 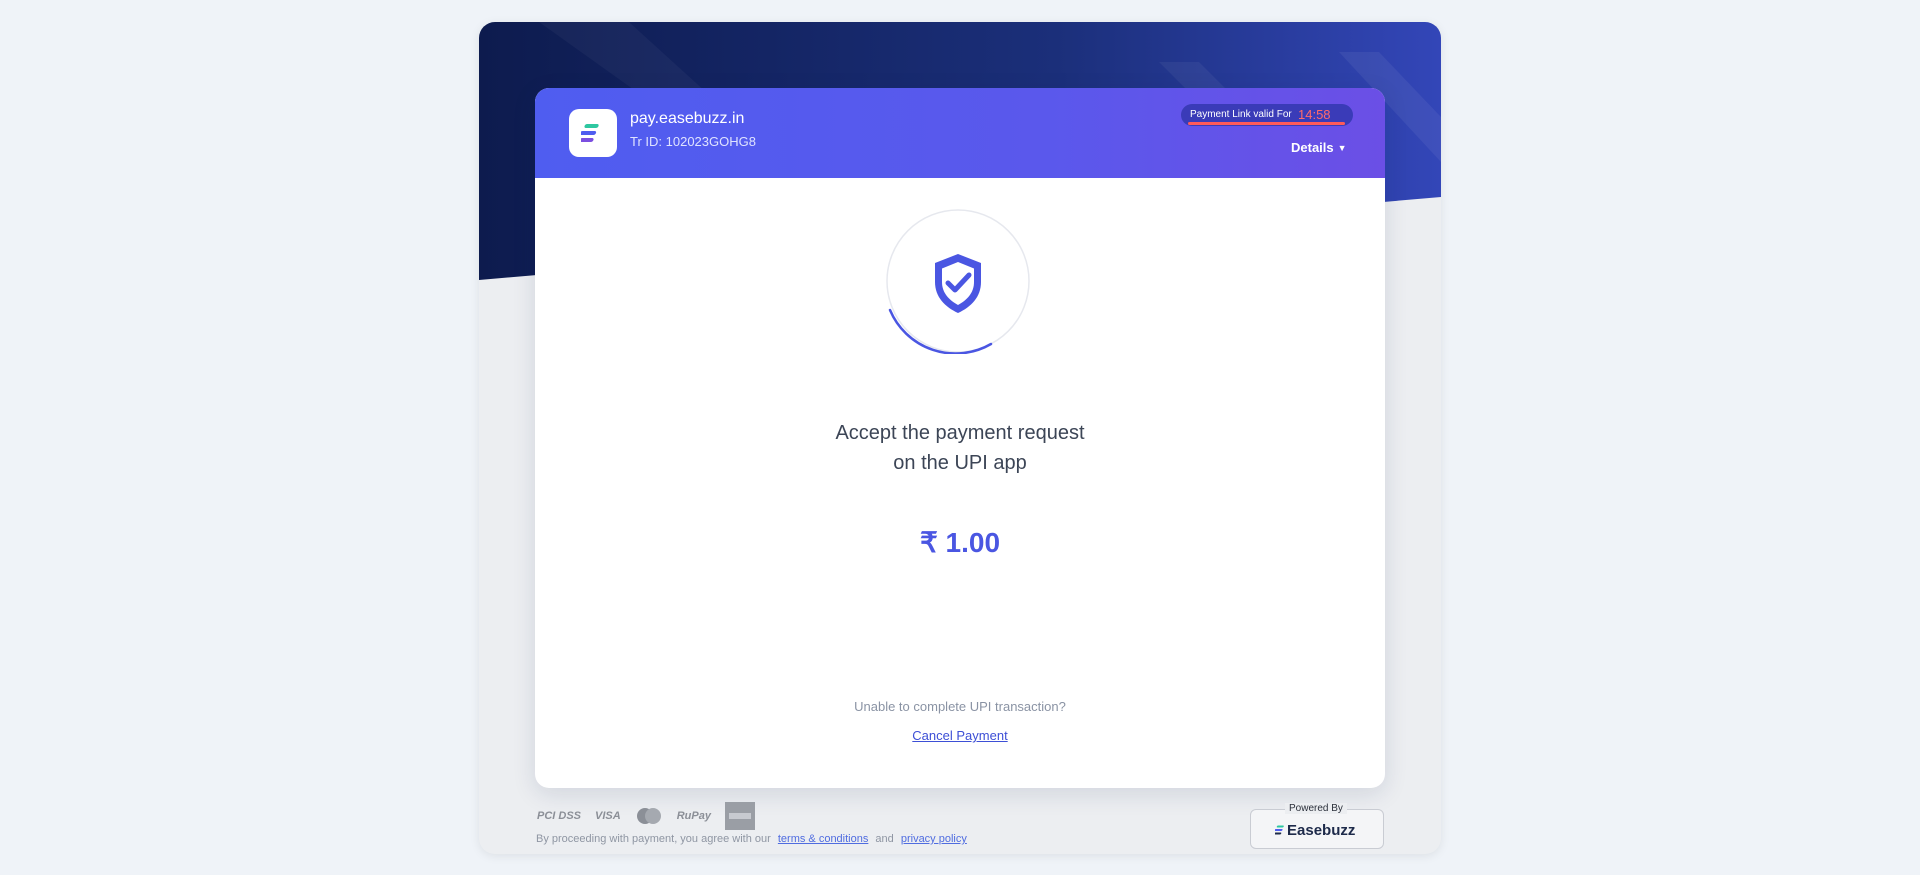 What do you see at coordinates (559, 816) in the screenshot?
I see `pci-dss-logo: PCI DSS` at bounding box center [559, 816].